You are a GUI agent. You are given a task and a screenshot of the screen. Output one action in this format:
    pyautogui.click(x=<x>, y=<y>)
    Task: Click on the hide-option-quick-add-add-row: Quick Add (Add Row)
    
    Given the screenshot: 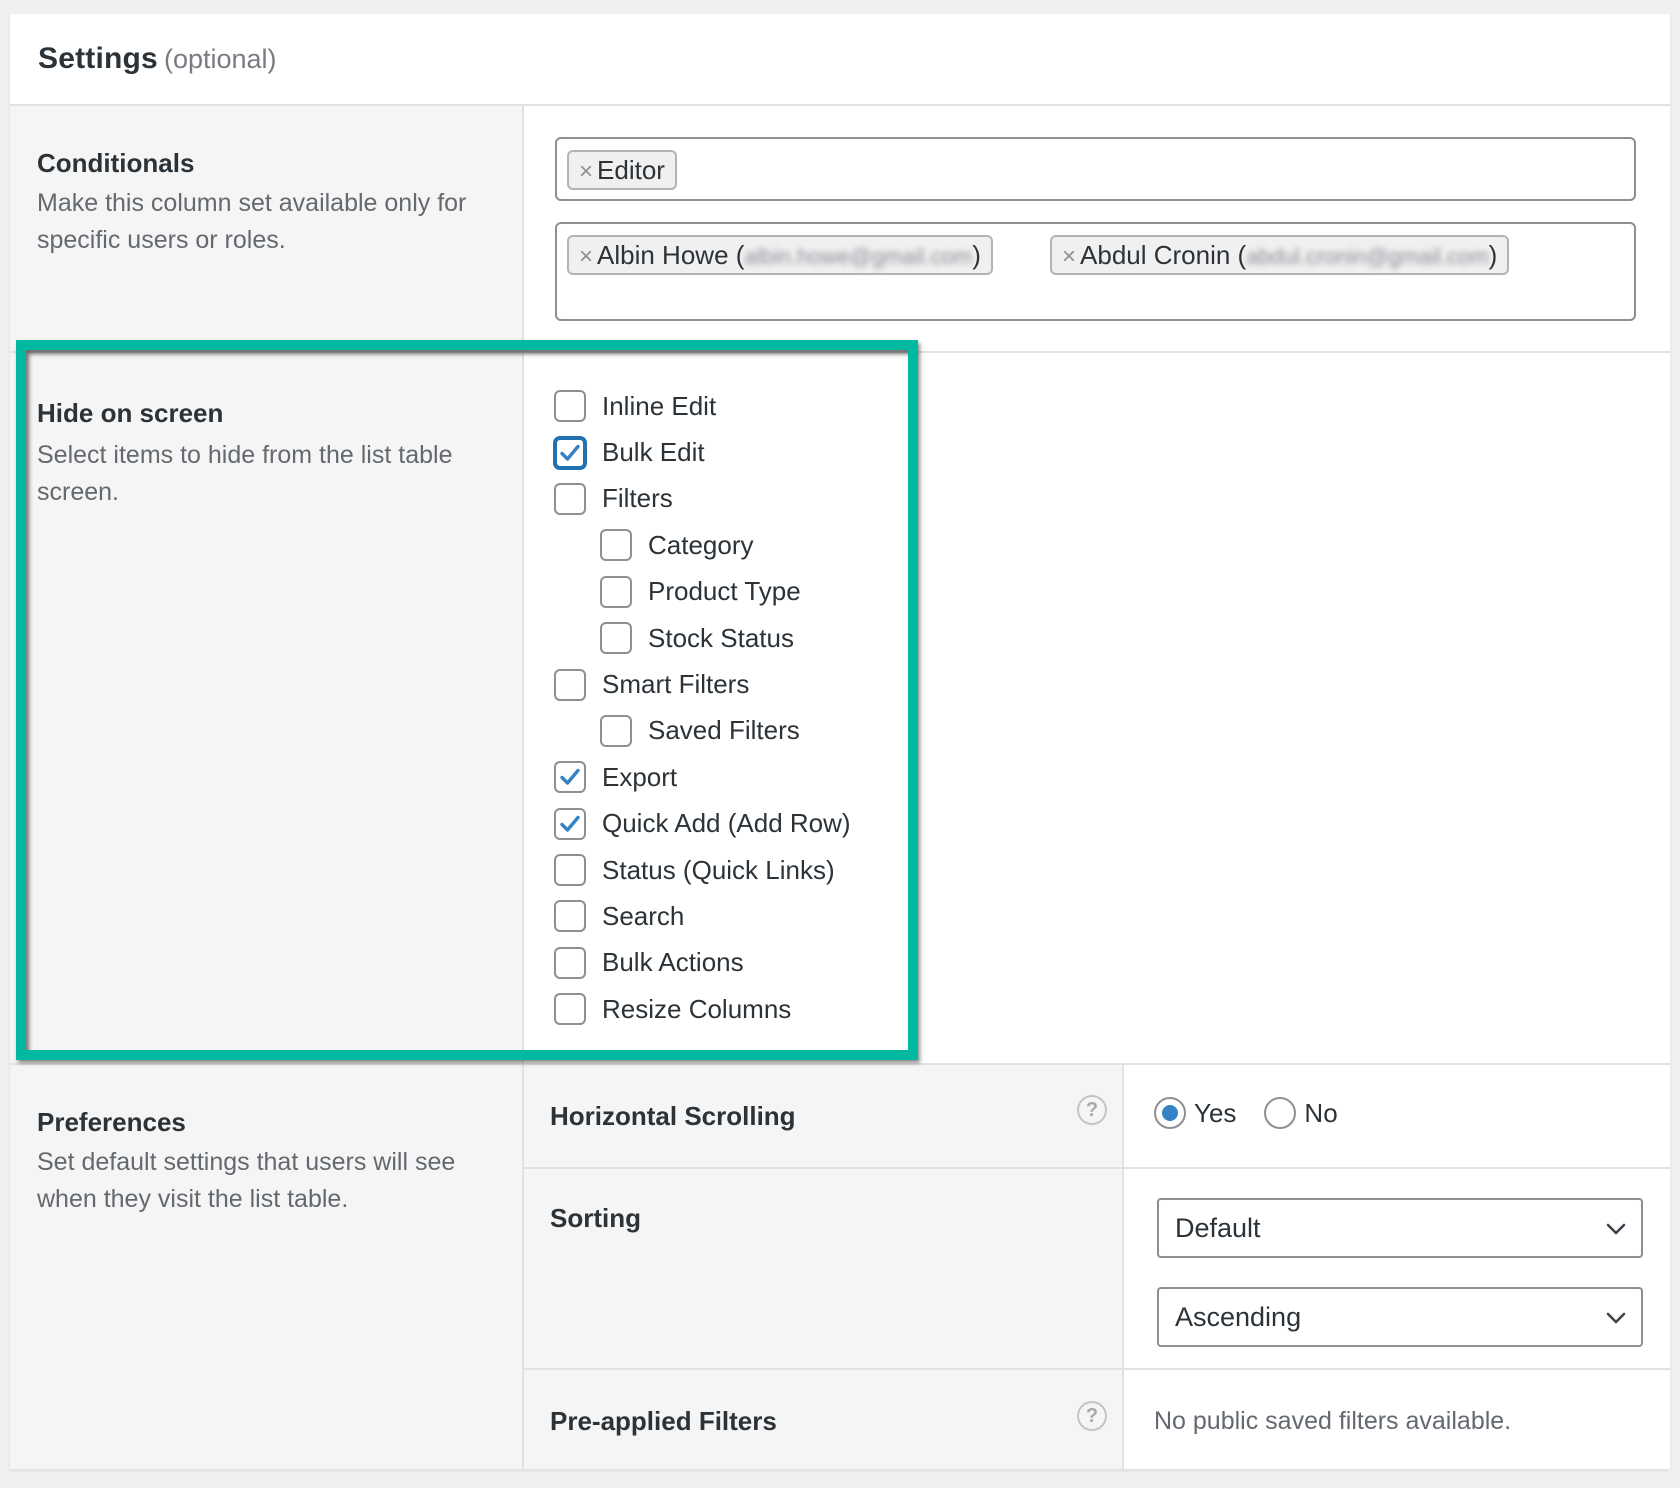 What is the action you would take?
    pyautogui.click(x=702, y=824)
    